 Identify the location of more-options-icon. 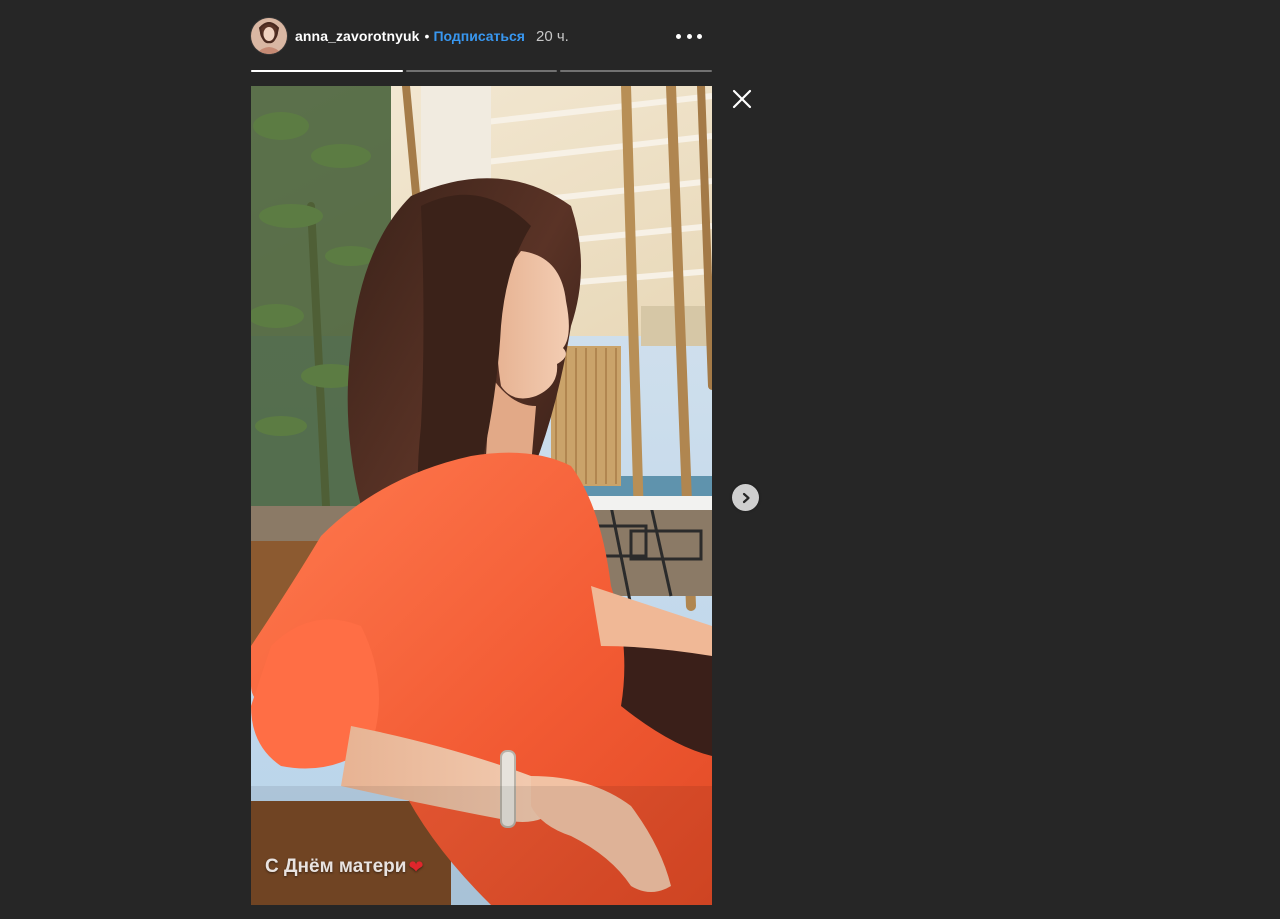
(689, 36).